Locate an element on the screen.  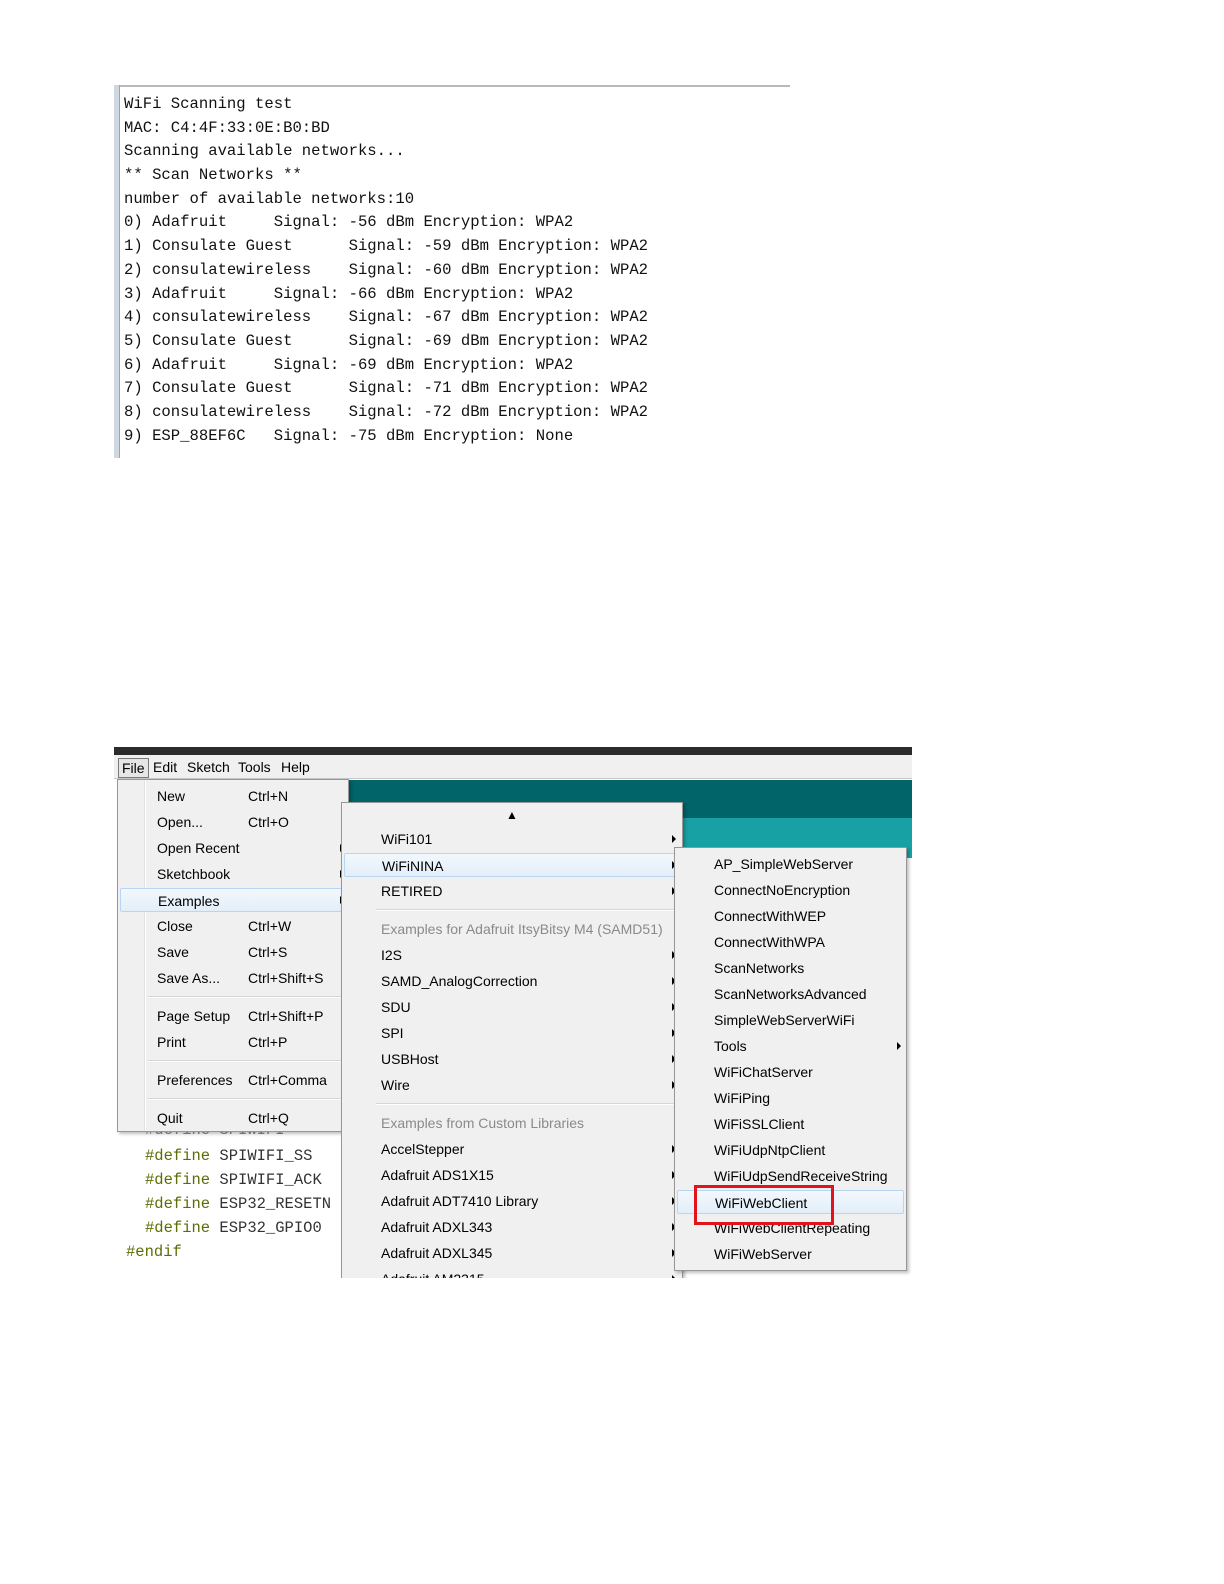
menu-item-shortcut: Ctrl+Q is located at coordinates (268, 1118).